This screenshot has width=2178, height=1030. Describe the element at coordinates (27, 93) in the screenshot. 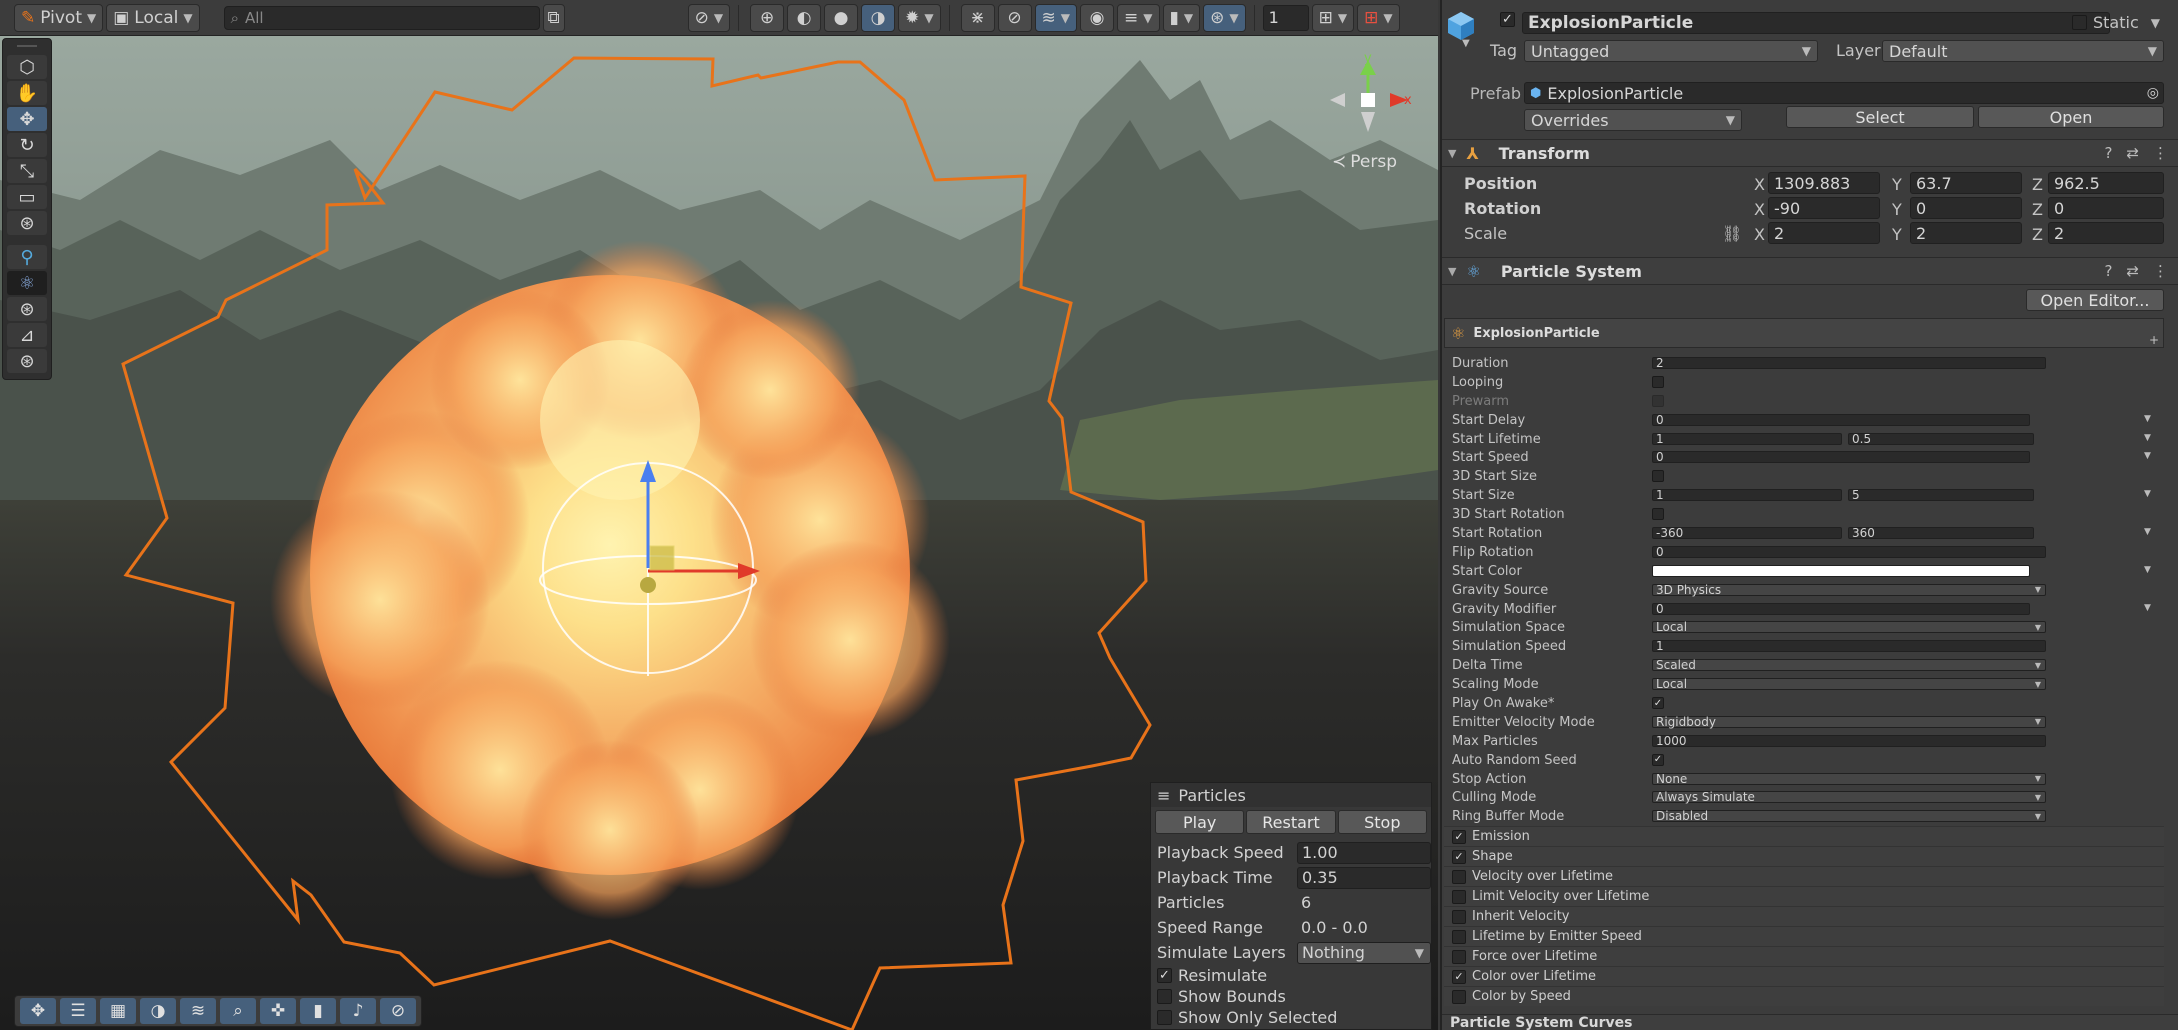

I see `hand-tool-button: ✋` at that location.